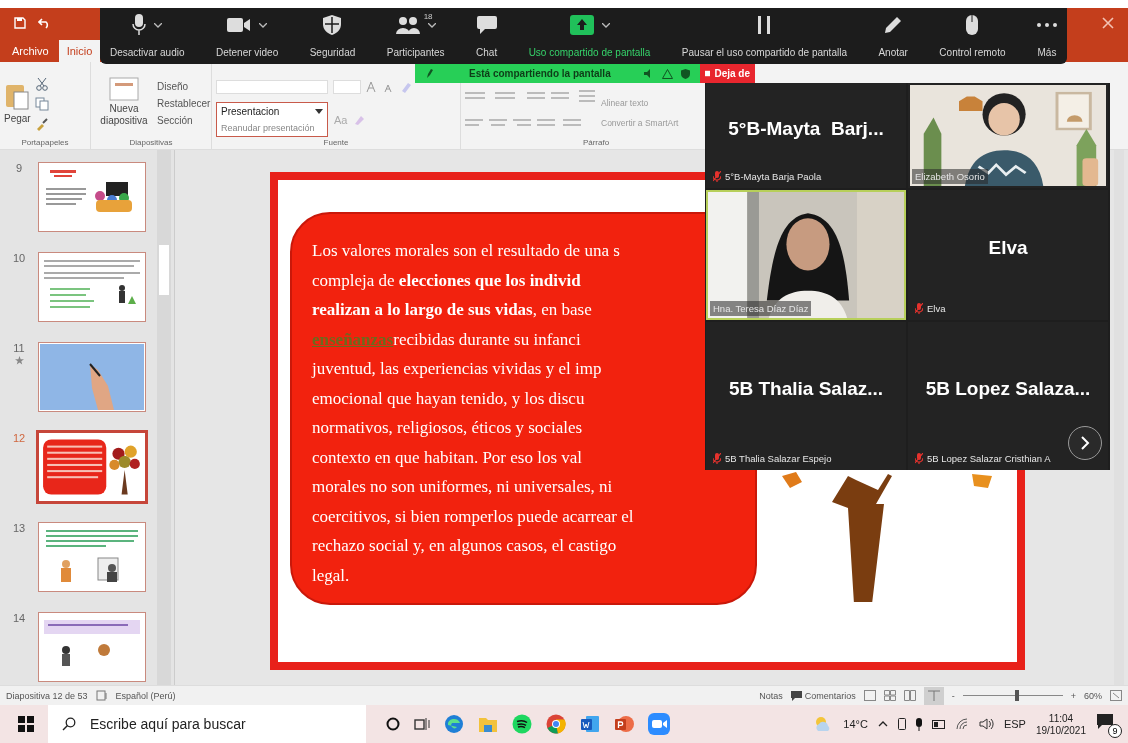 The image size is (1128, 743). What do you see at coordinates (20, 23) in the screenshot?
I see `save-icon` at bounding box center [20, 23].